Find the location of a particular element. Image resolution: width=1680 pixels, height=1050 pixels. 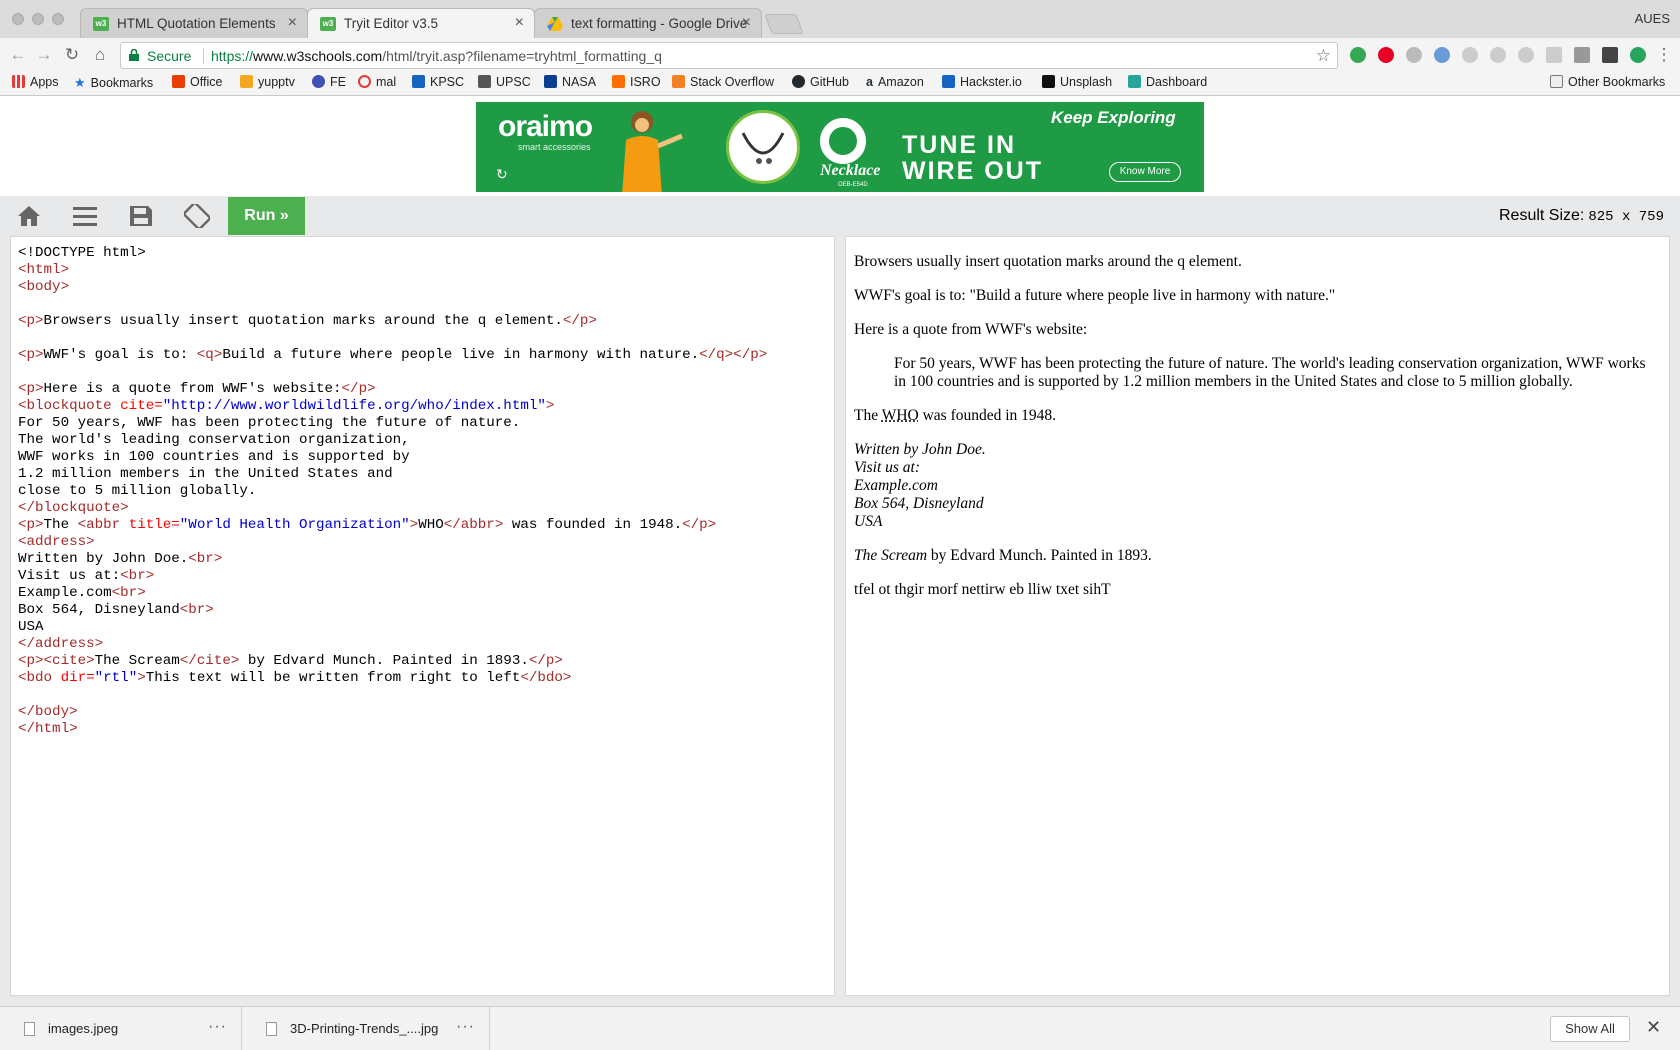

tab-title: Tryit Editor v3.5 is located at coordinates (391, 23).